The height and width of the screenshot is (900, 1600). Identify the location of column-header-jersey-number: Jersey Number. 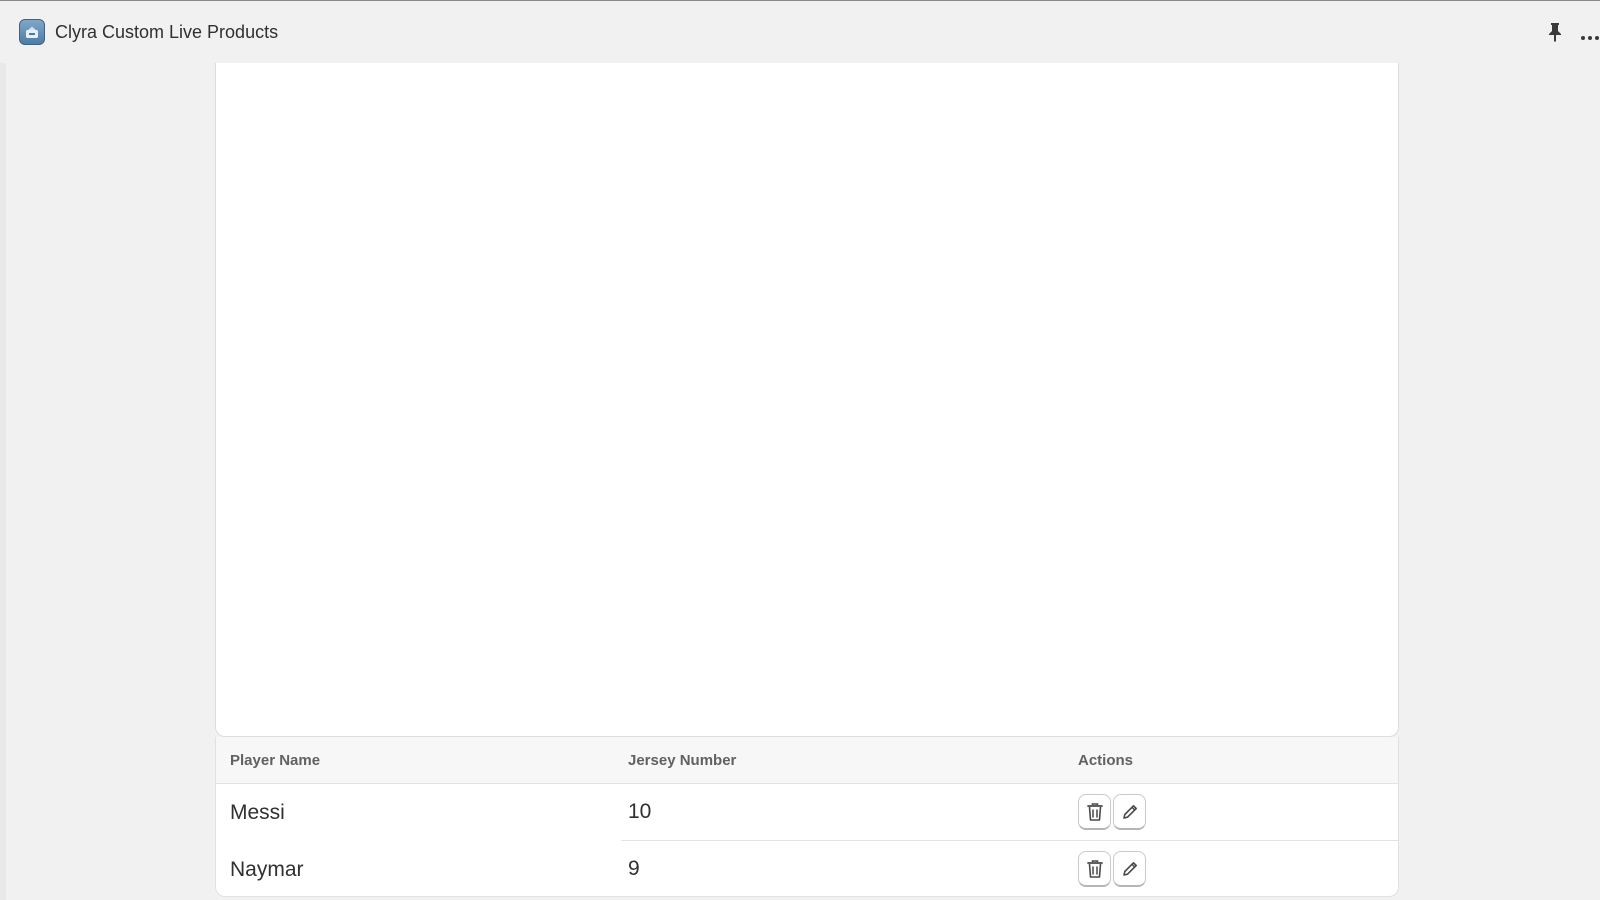
(682, 761).